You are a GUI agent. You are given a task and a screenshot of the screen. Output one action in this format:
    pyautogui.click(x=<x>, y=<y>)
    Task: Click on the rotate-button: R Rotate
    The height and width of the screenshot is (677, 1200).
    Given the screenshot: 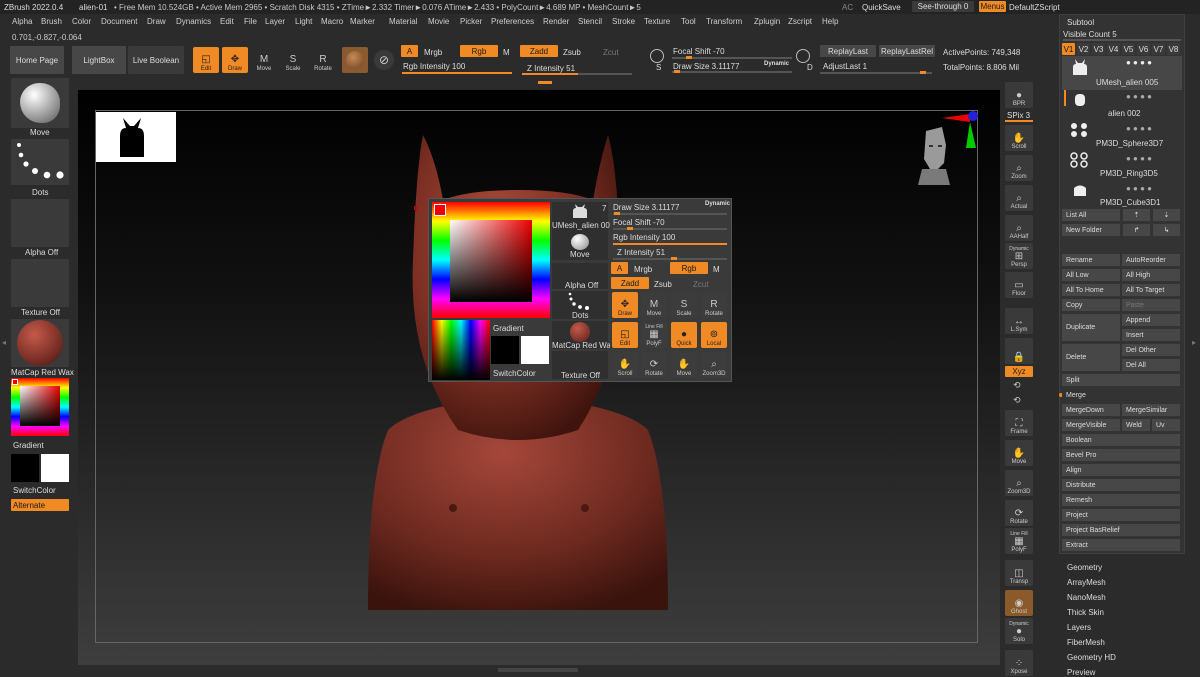 What is the action you would take?
    pyautogui.click(x=323, y=60)
    